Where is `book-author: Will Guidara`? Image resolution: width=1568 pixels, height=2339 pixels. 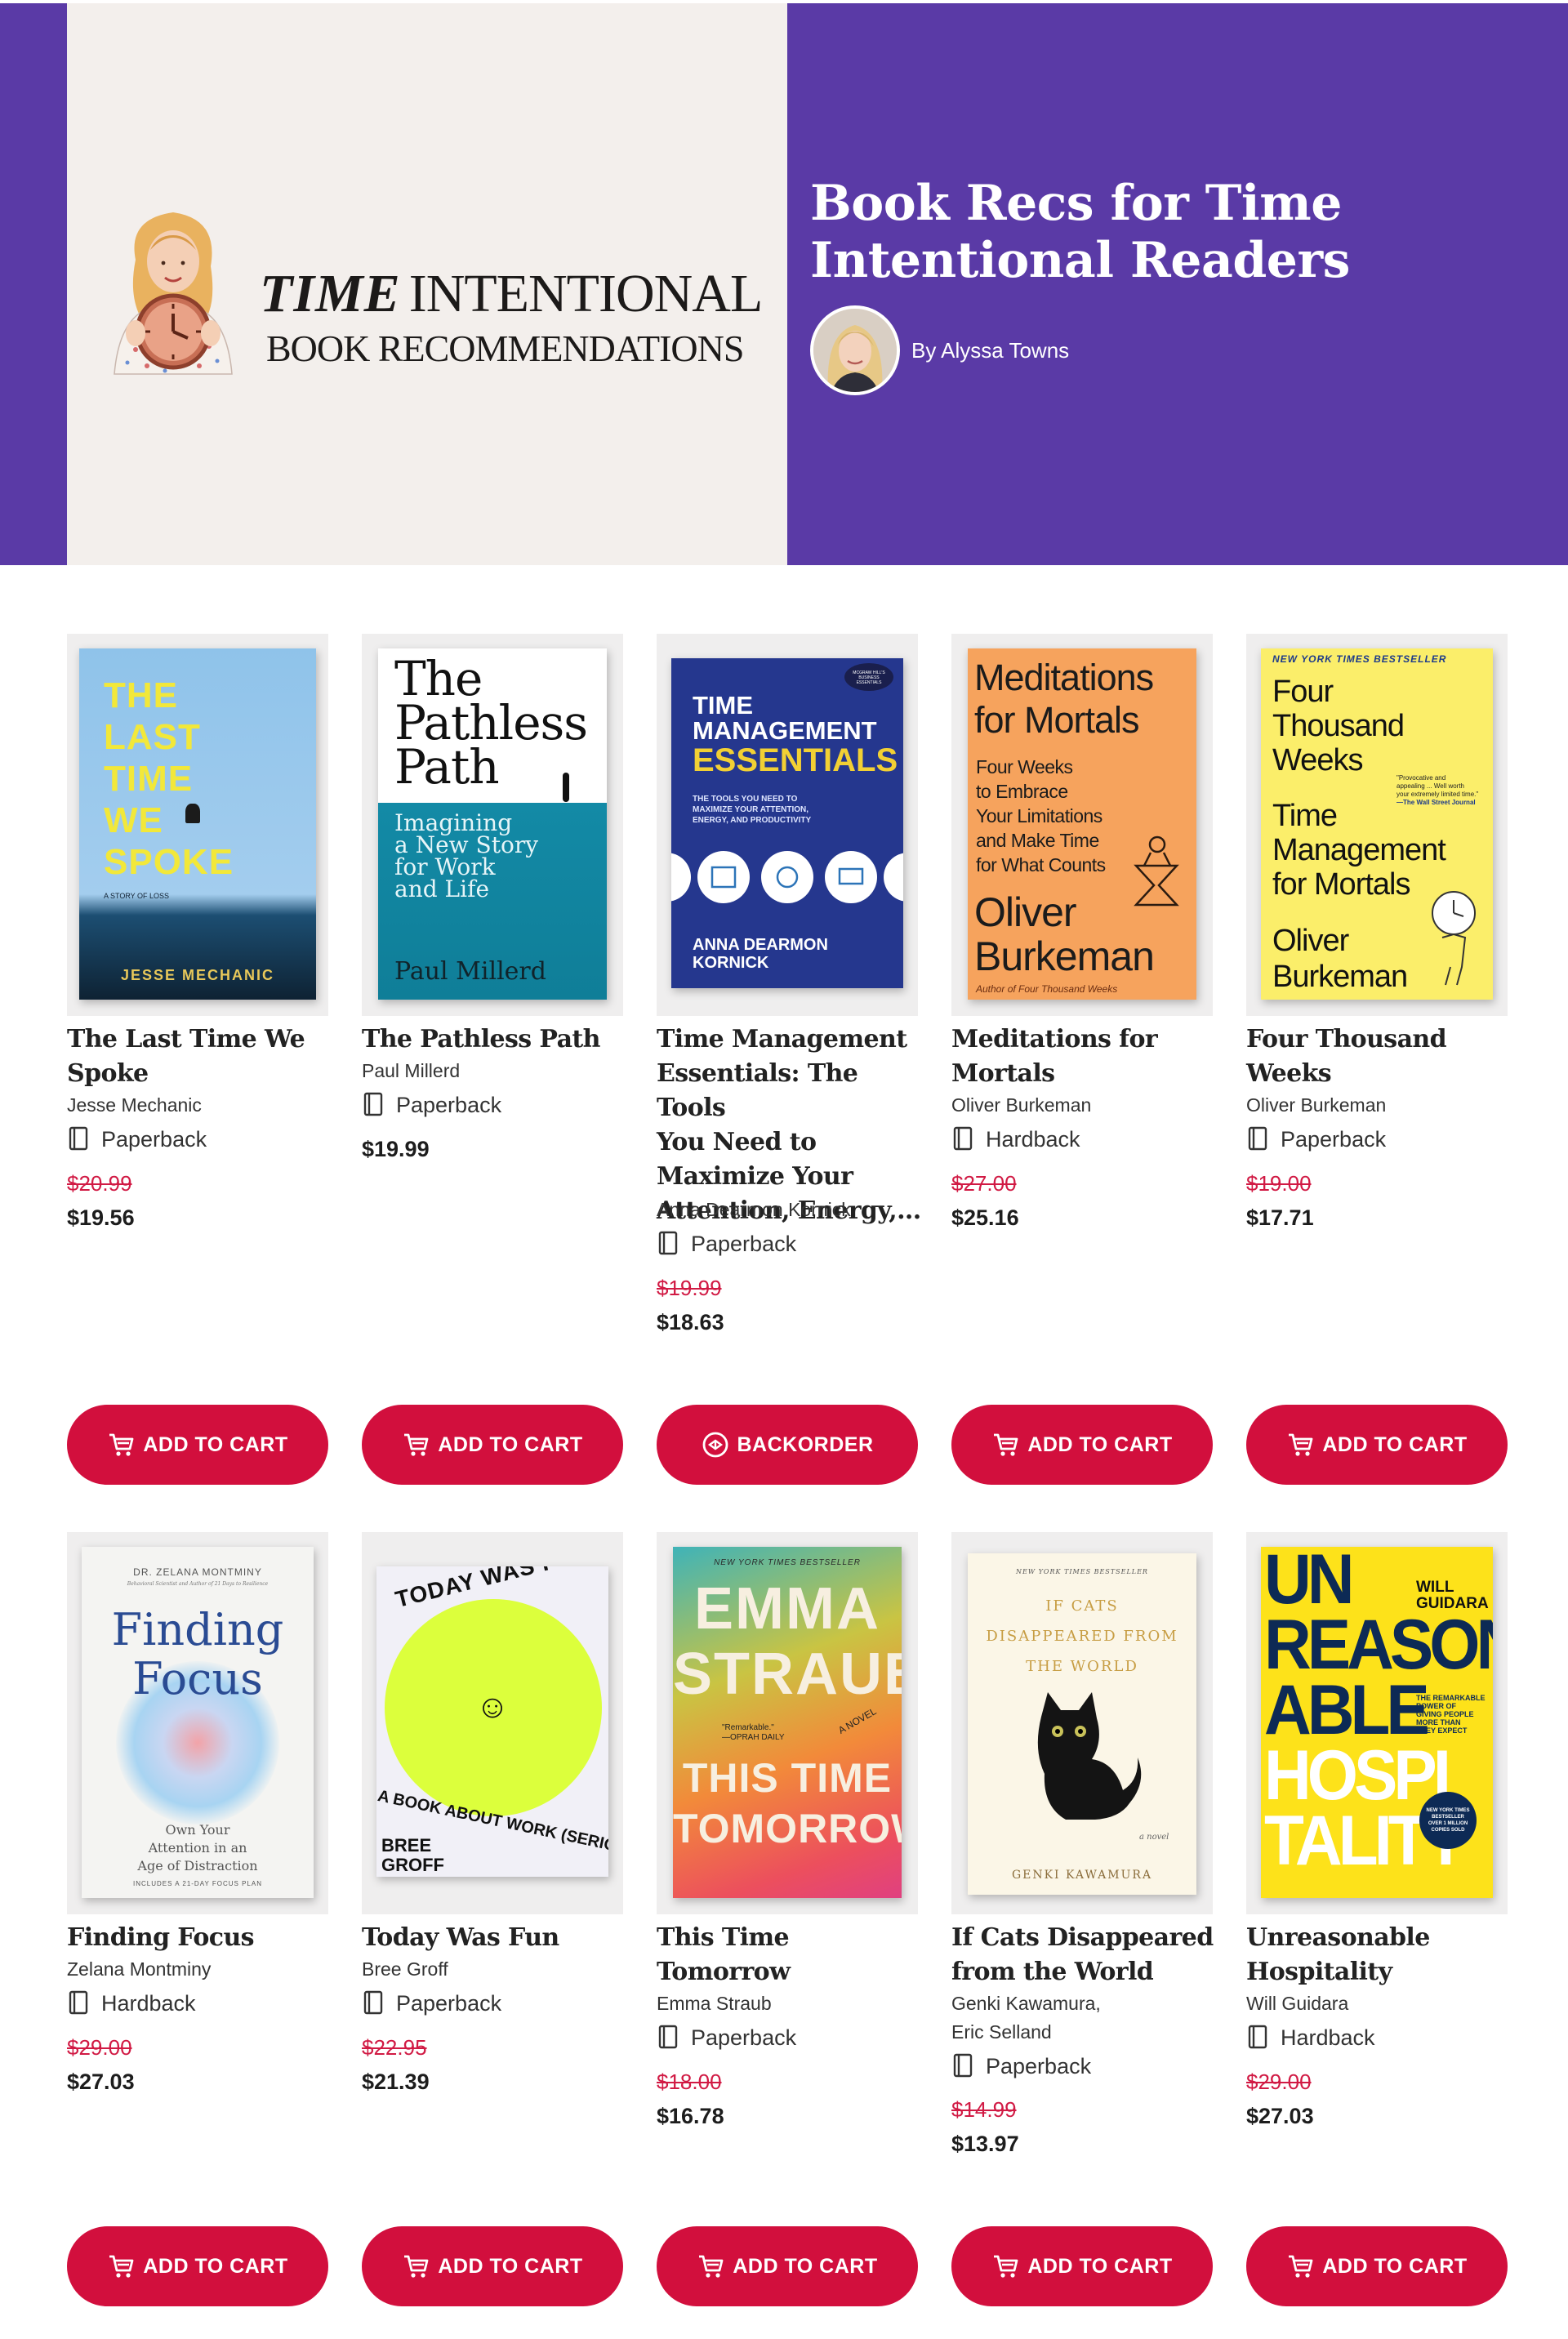 book-author: Will Guidara is located at coordinates (1377, 2003).